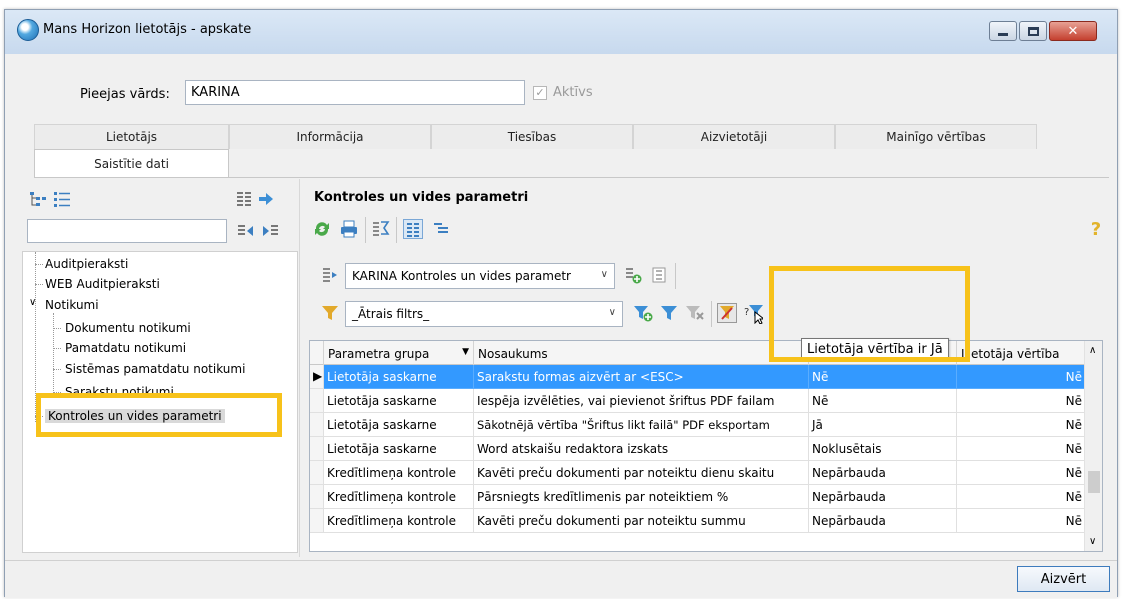  I want to click on clear-filter-button, so click(695, 313).